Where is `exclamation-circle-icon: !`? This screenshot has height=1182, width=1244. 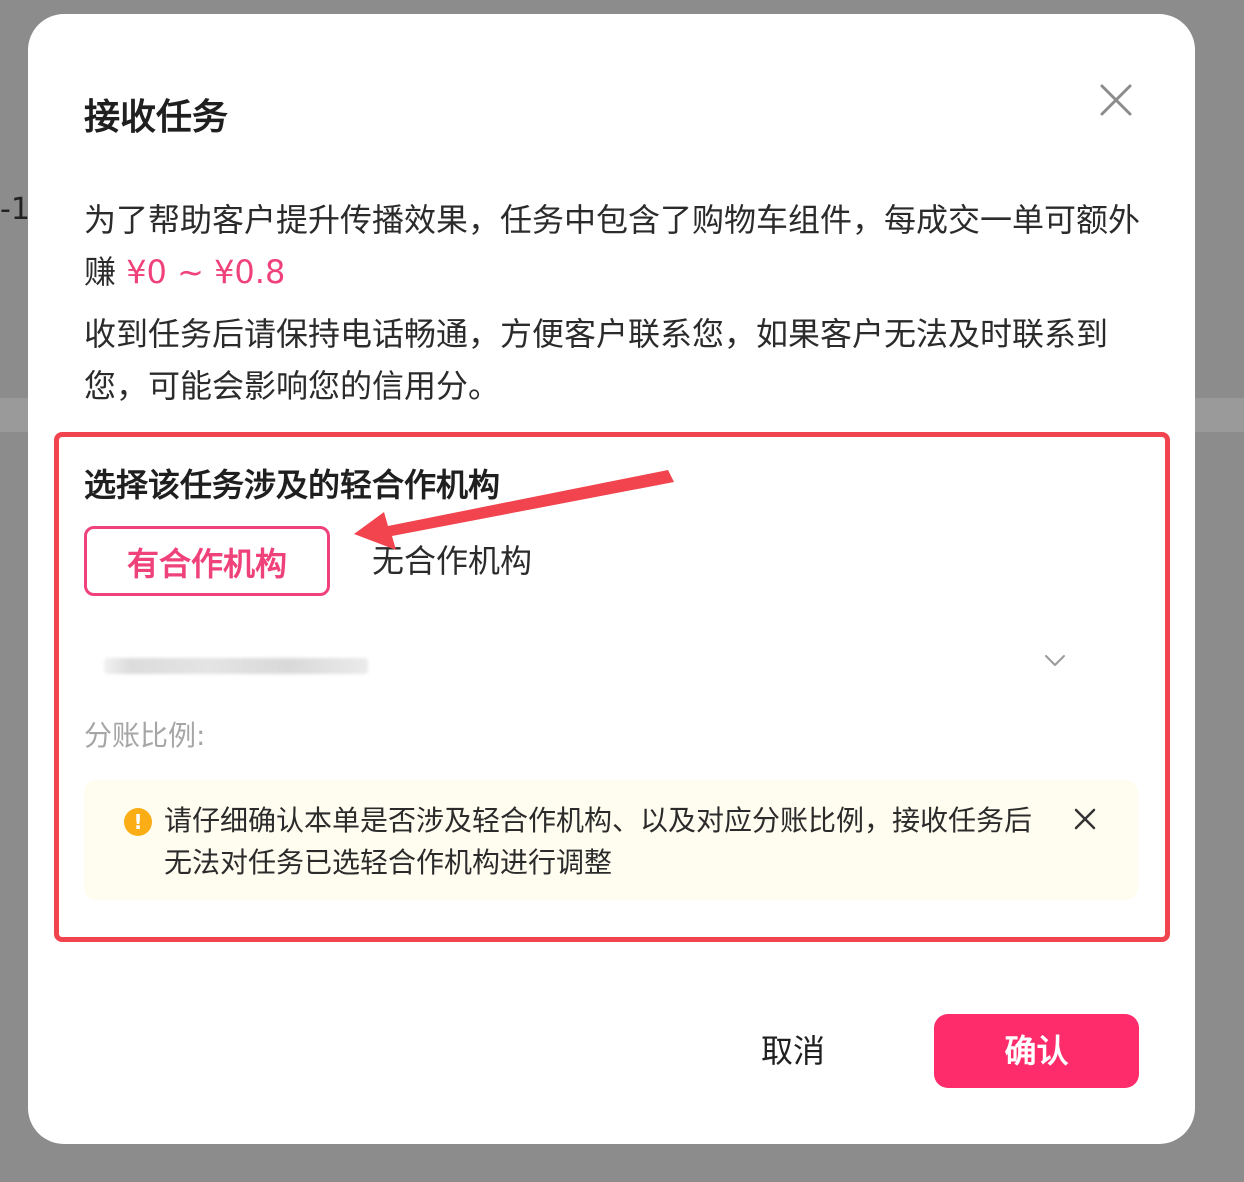 exclamation-circle-icon: ! is located at coordinates (138, 822).